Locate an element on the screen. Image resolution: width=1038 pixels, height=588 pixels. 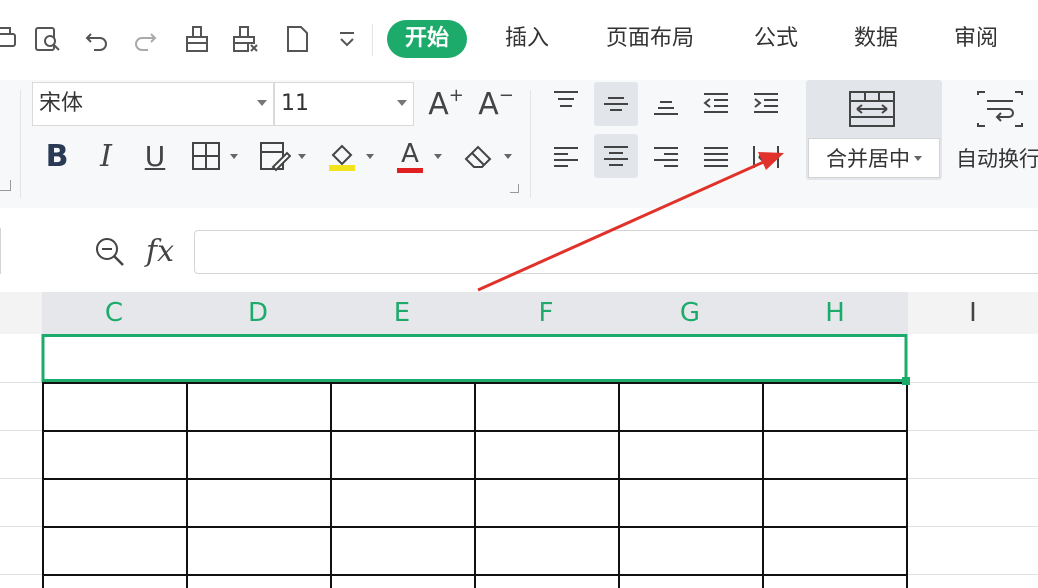
tab-data: 数据 is located at coordinates (876, 39).